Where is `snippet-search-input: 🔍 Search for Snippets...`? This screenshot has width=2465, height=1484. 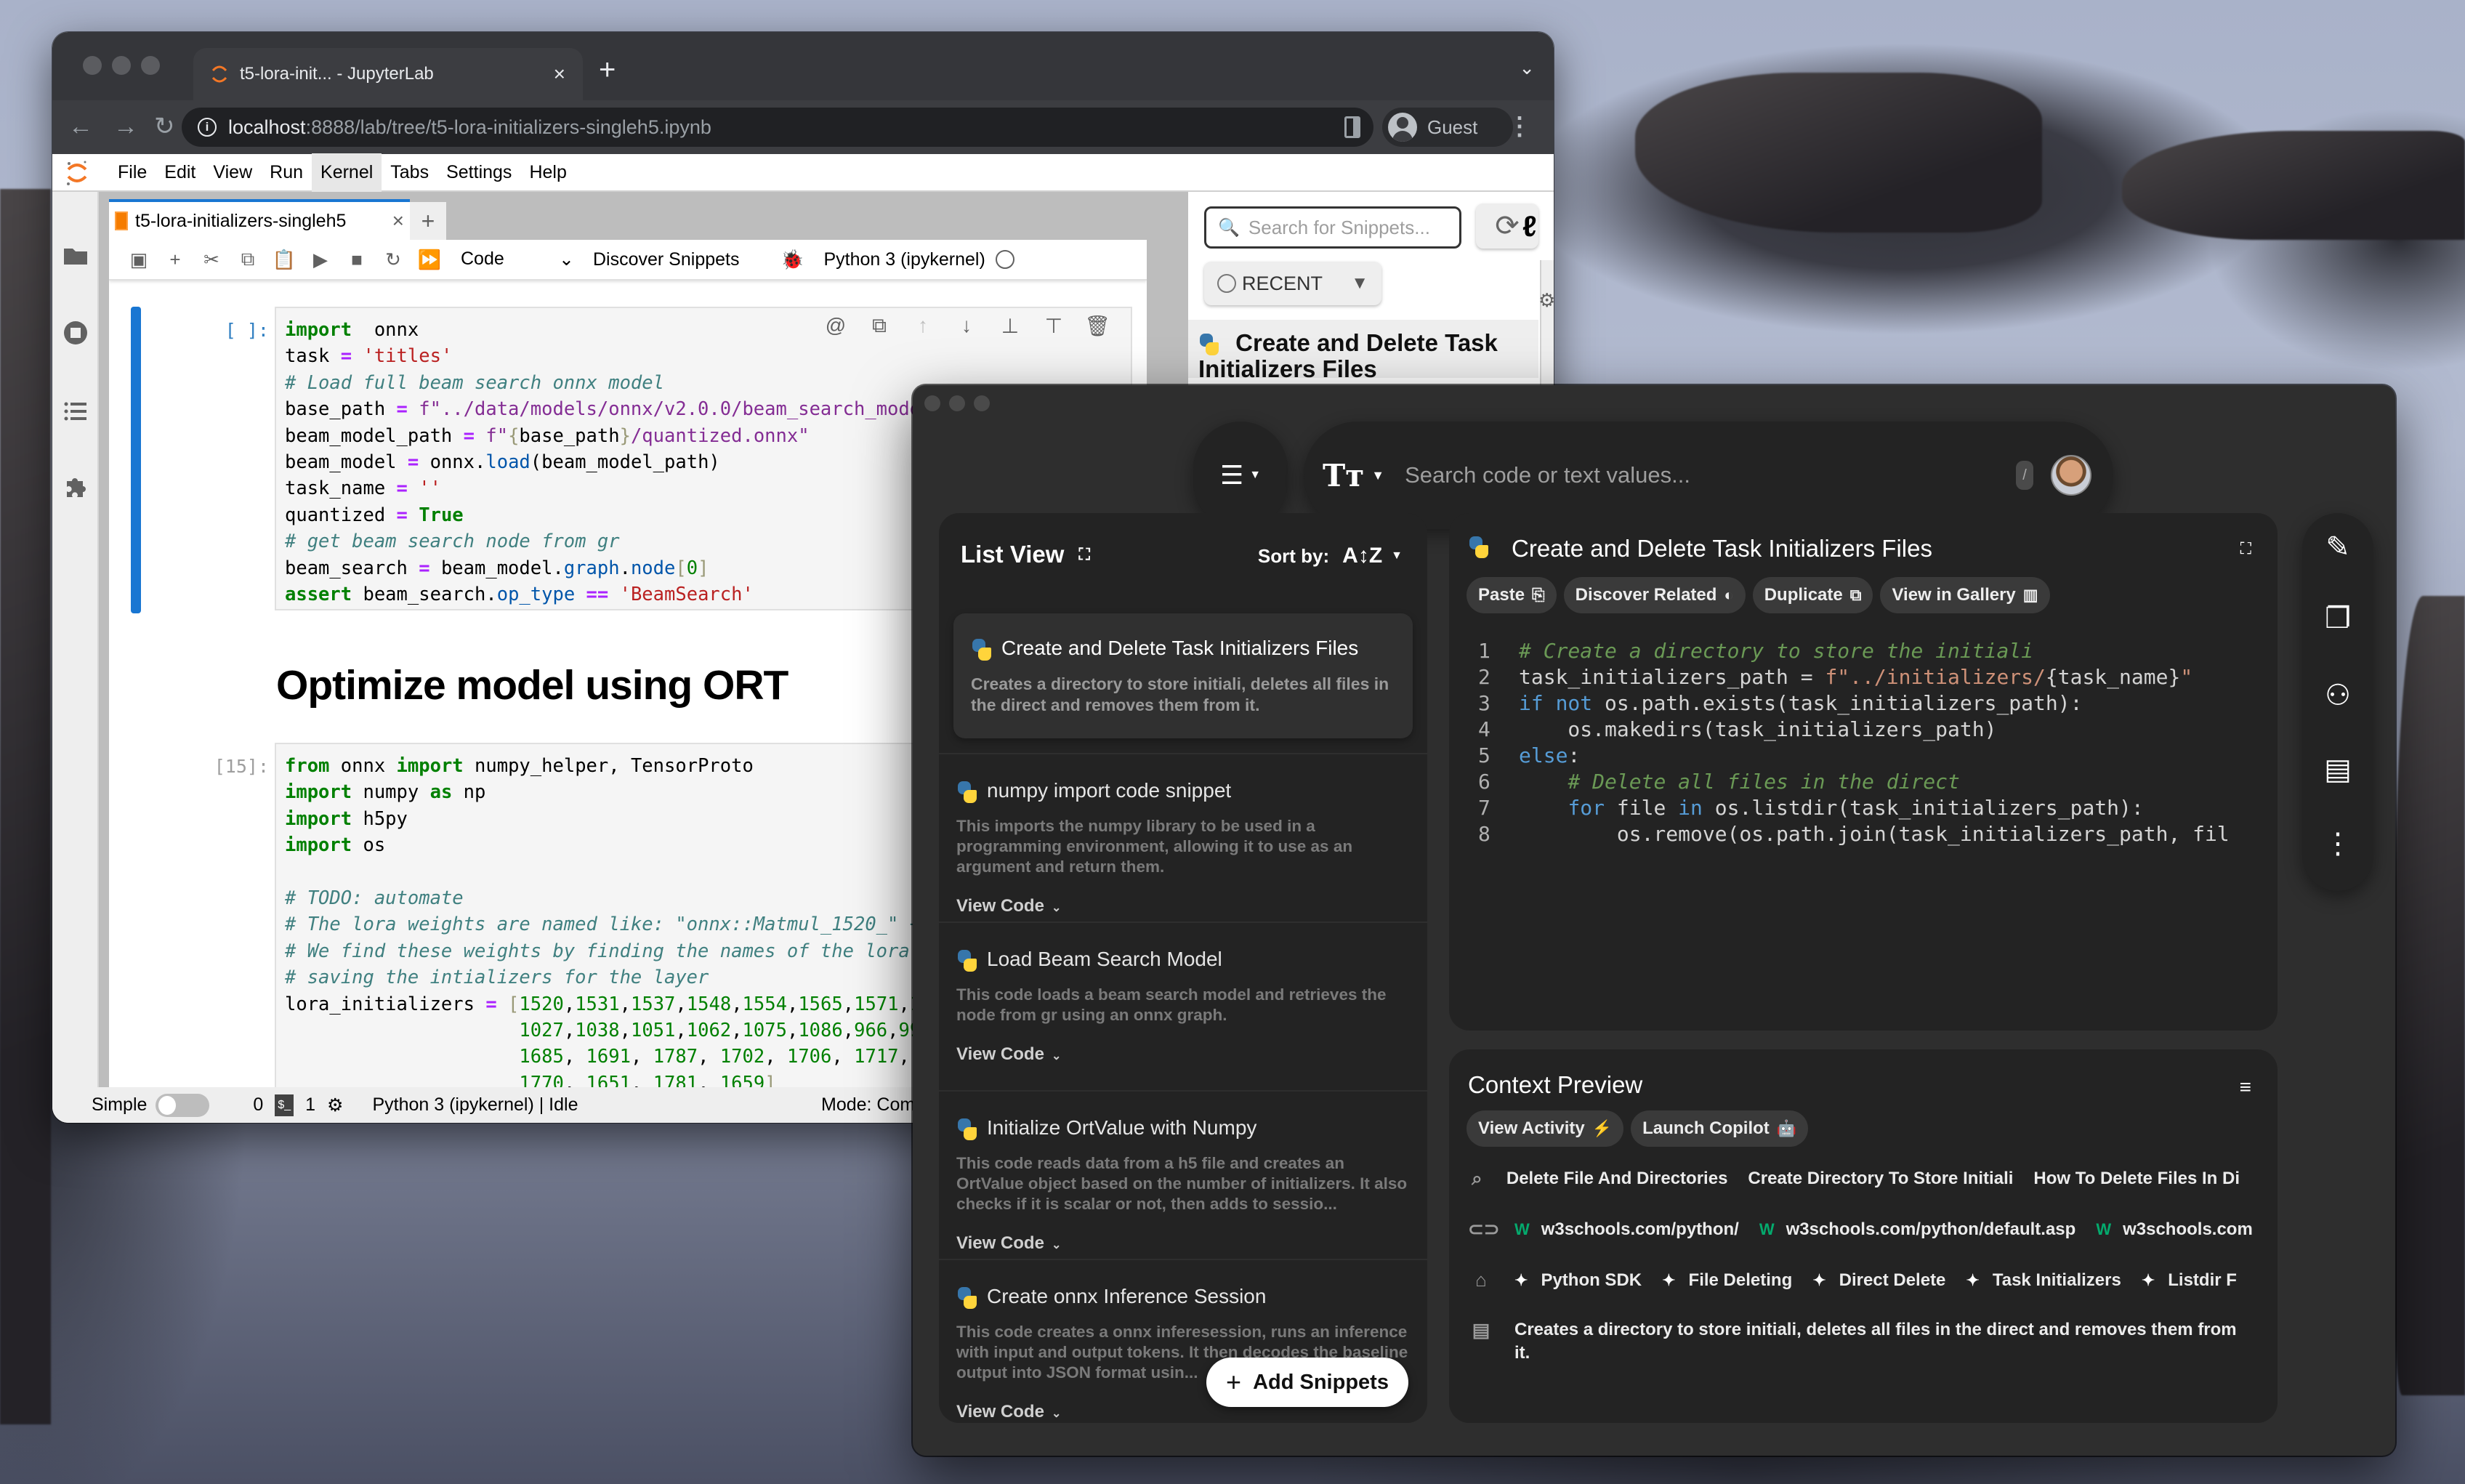
snippet-search-input: 🔍 Search for Snippets... is located at coordinates (1333, 227).